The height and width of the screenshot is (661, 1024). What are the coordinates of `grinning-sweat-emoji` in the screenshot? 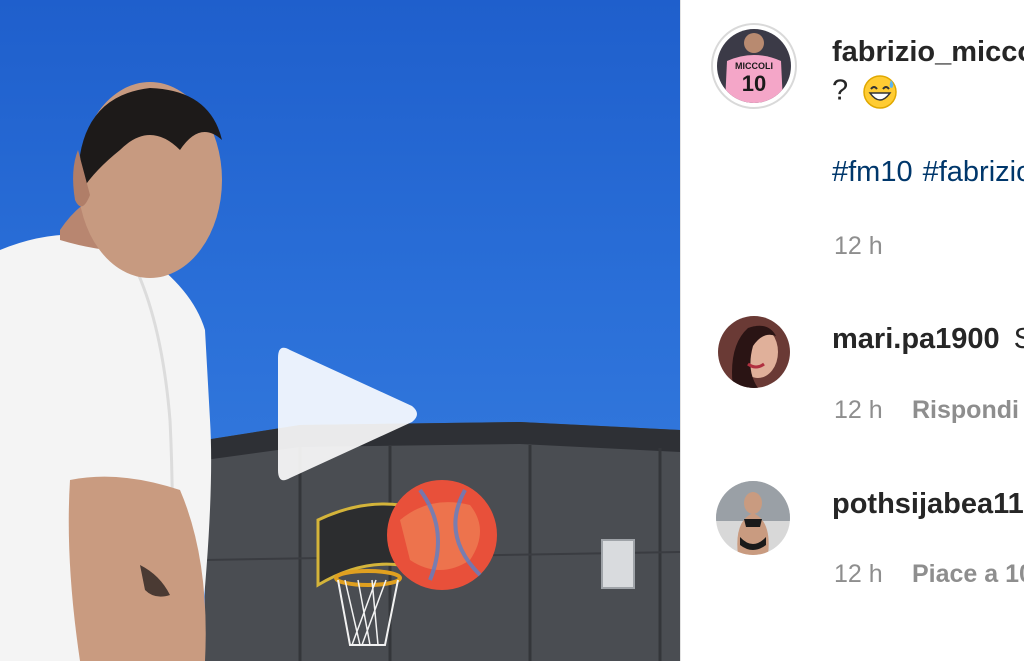 It's located at (880, 92).